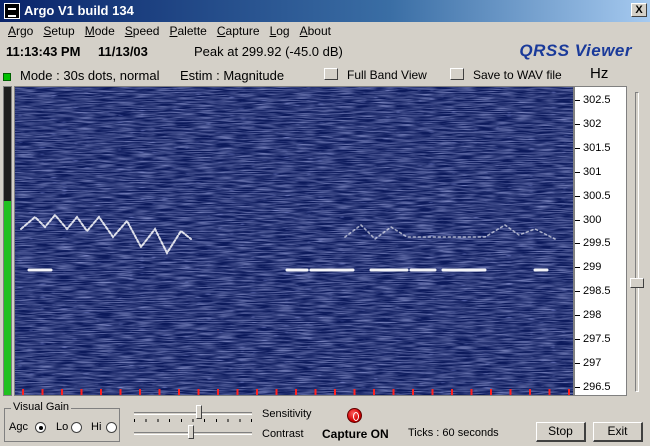  What do you see at coordinates (592, 219) in the screenshot?
I see `scale-tick-label: 300` at bounding box center [592, 219].